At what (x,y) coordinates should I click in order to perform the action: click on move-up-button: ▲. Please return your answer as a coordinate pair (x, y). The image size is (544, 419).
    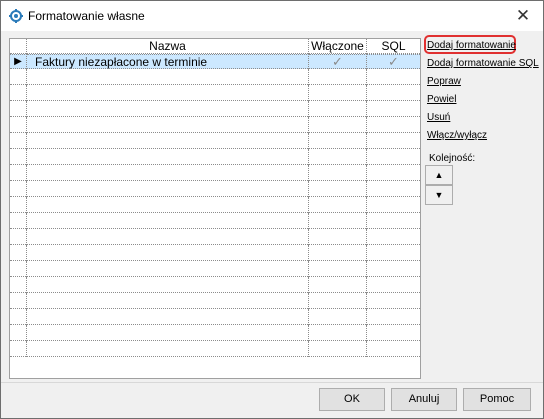
    Looking at the image, I should click on (439, 175).